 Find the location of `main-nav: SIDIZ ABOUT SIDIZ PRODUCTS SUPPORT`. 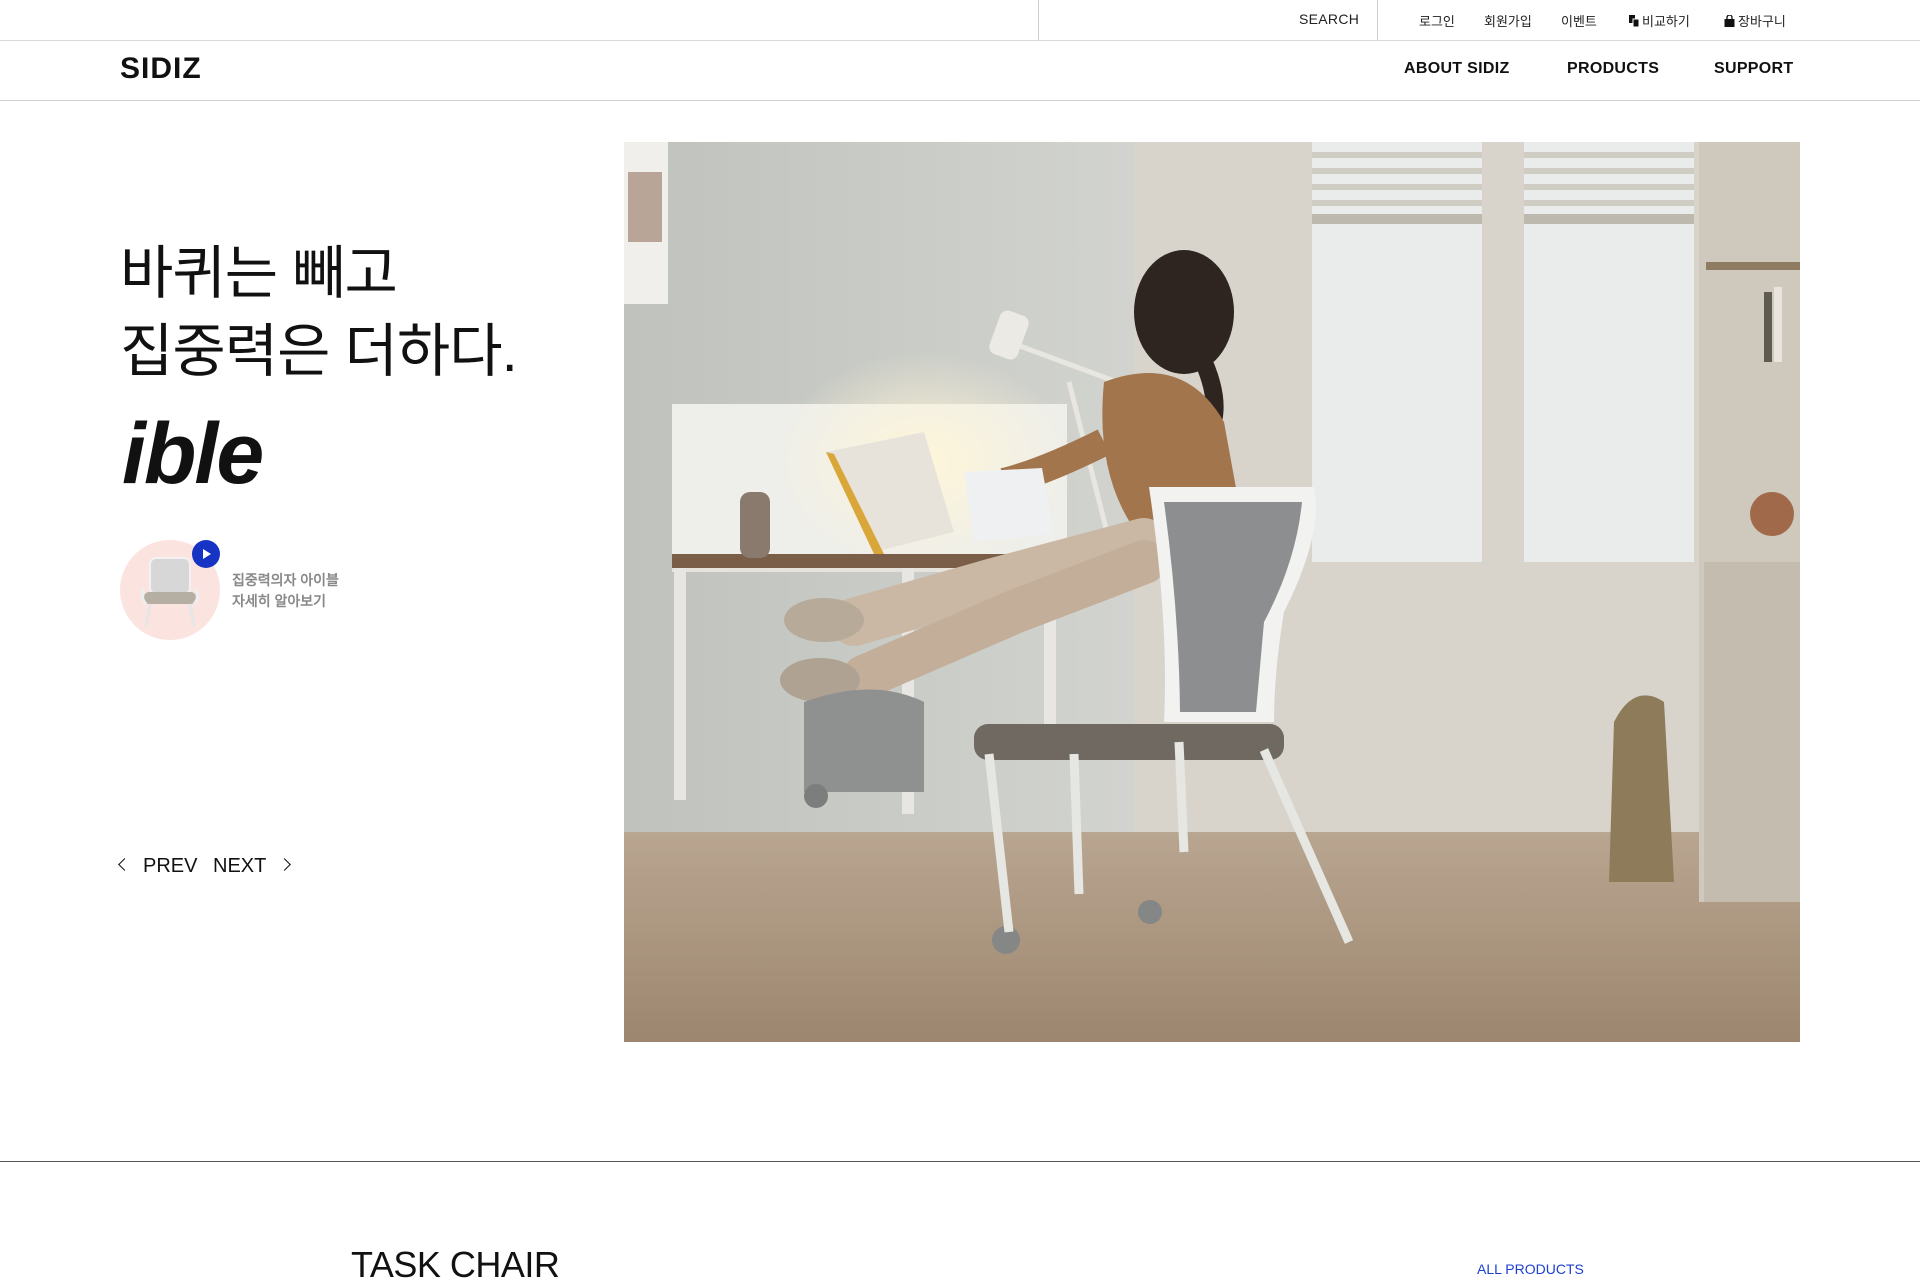

main-nav: SIDIZ ABOUT SIDIZ PRODUCTS SUPPORT is located at coordinates (960, 70).